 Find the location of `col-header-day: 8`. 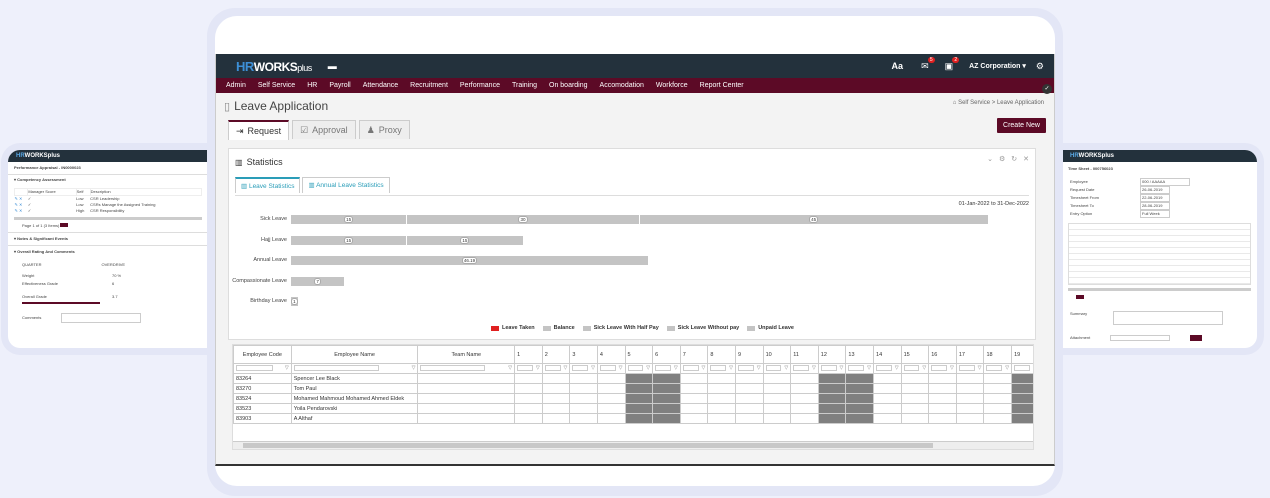

col-header-day: 8 is located at coordinates (721, 354).